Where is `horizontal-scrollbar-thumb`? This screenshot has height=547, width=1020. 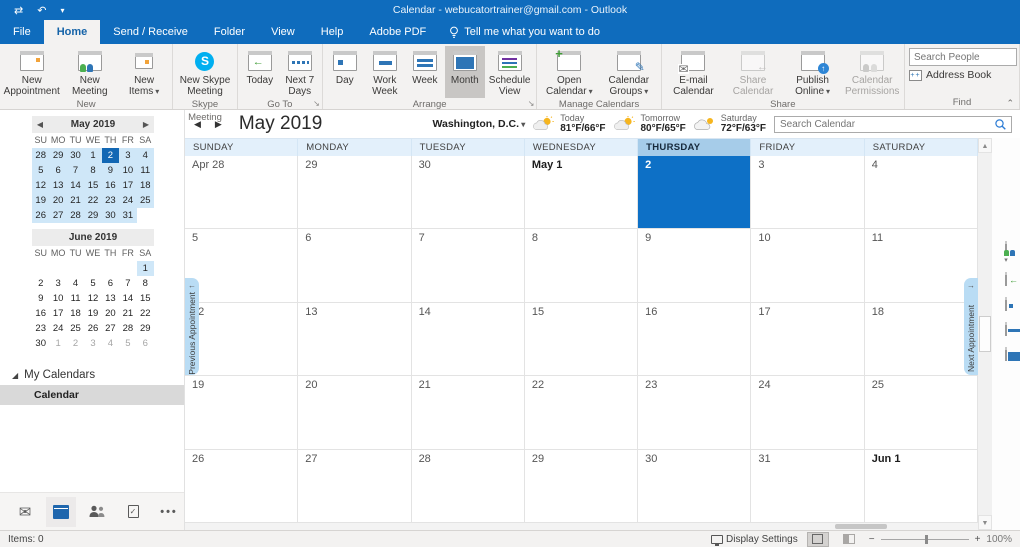 horizontal-scrollbar-thumb is located at coordinates (861, 526).